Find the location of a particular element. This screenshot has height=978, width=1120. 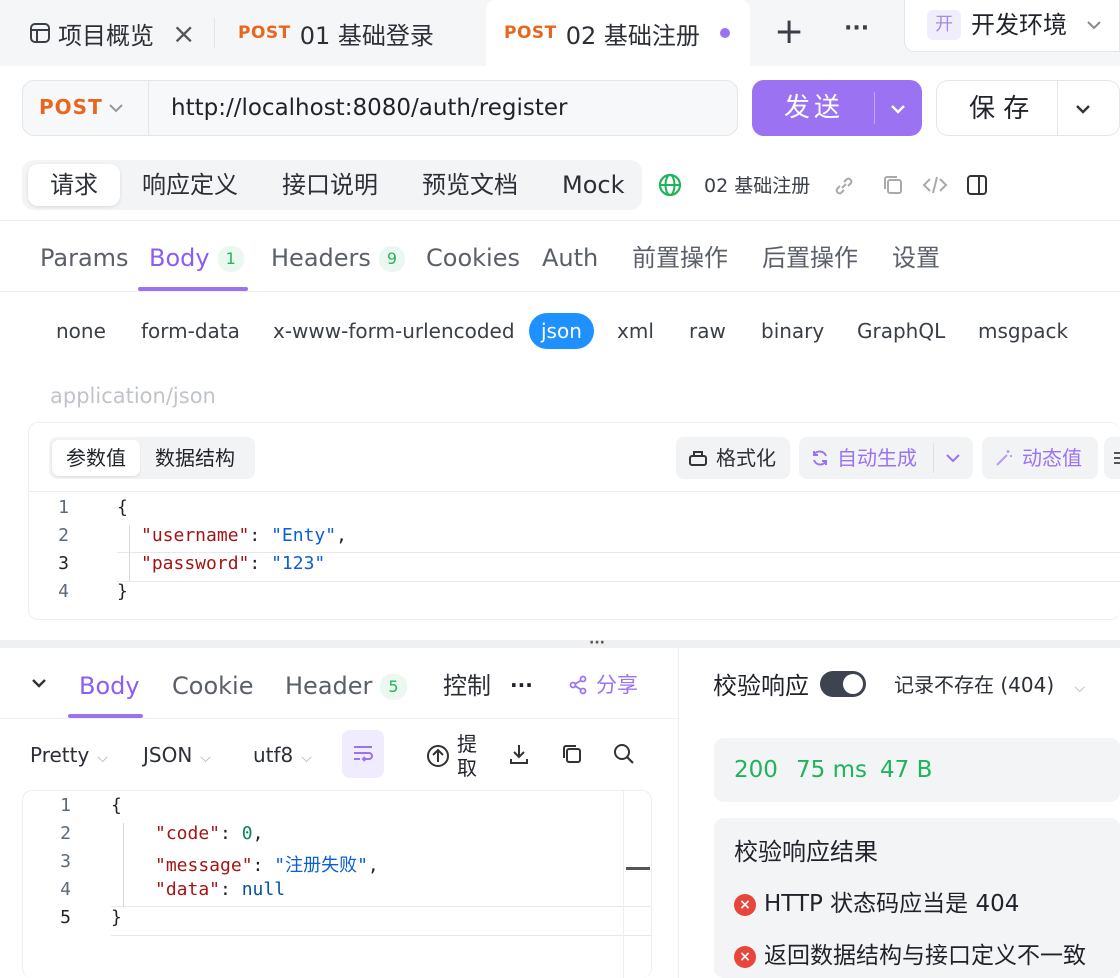

search-icon is located at coordinates (624, 754).